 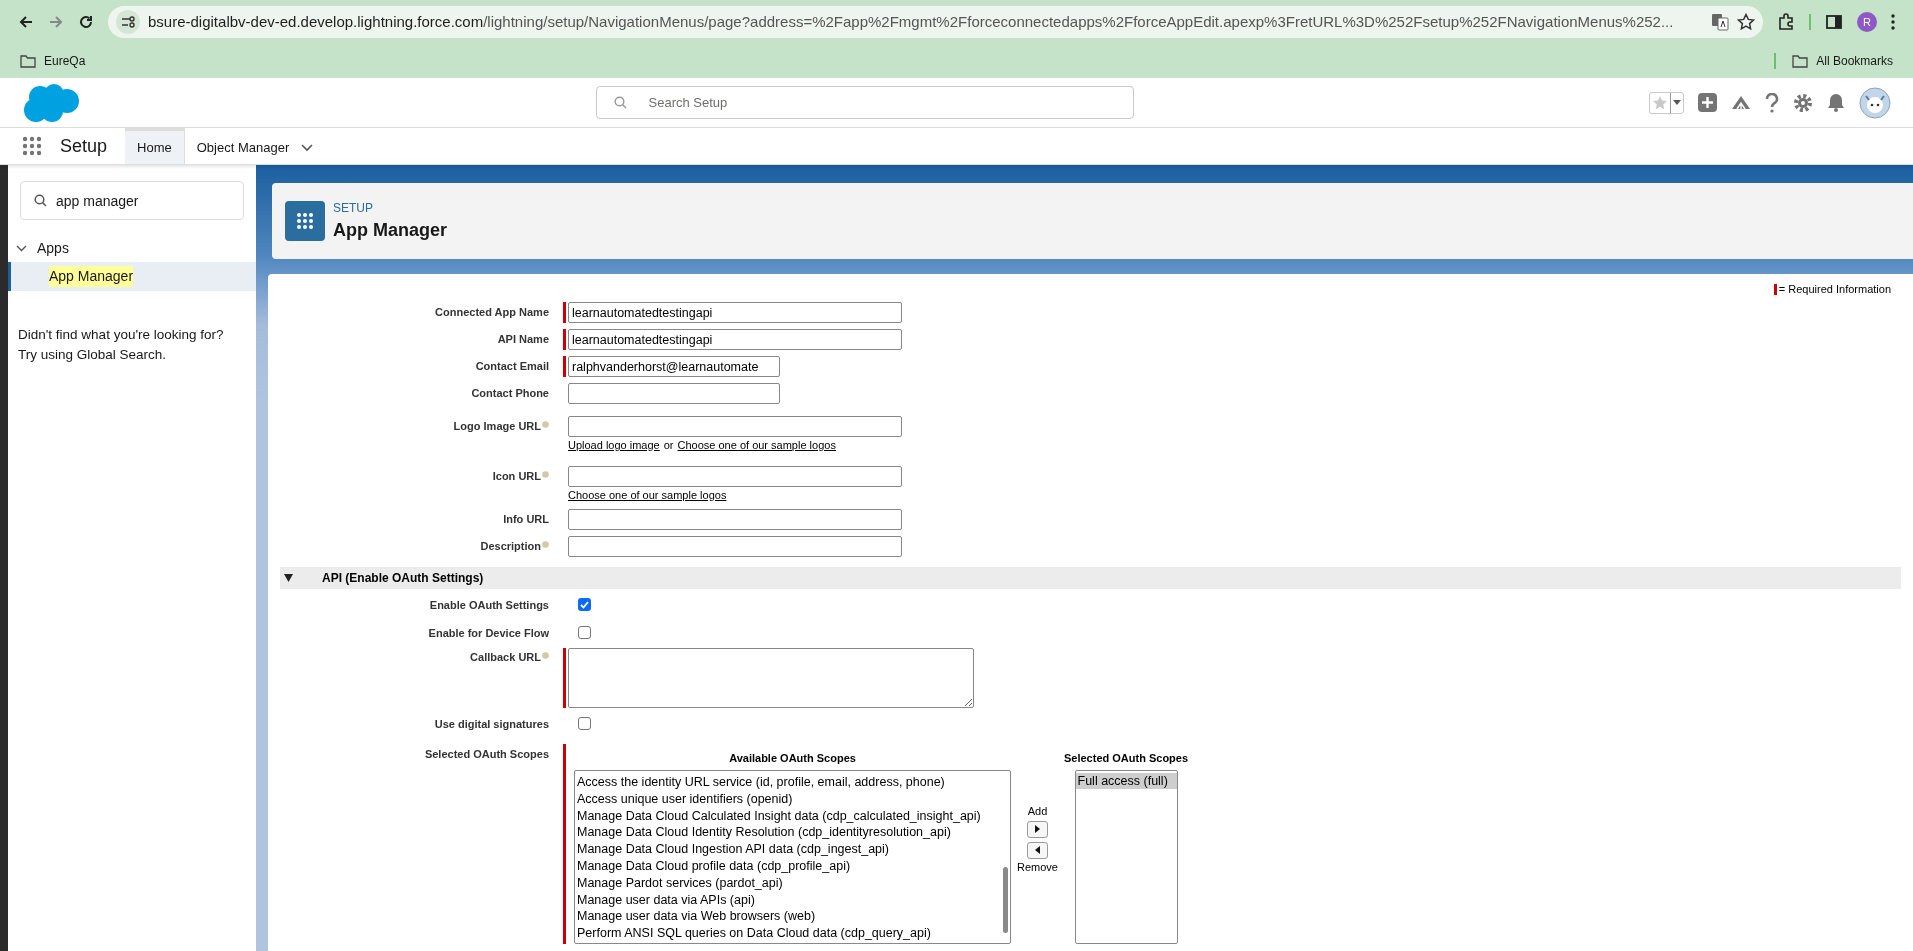 What do you see at coordinates (505, 657) in the screenshot?
I see `field-label: Callback URL` at bounding box center [505, 657].